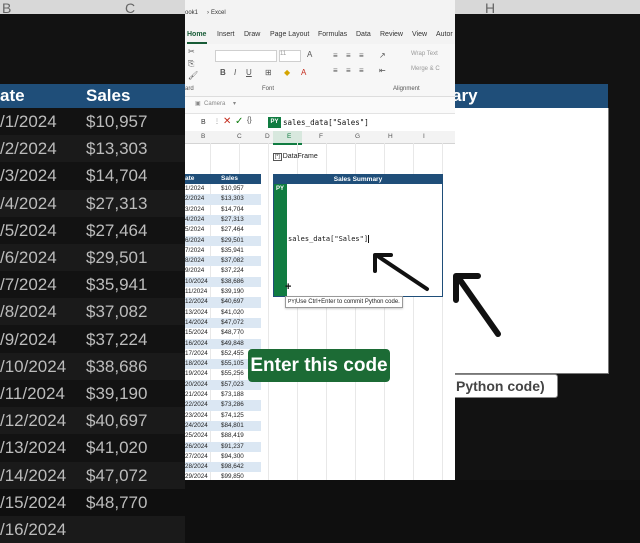  Describe the element at coordinates (196, 457) in the screenshot. I see `date-cell: 27/2024` at that location.